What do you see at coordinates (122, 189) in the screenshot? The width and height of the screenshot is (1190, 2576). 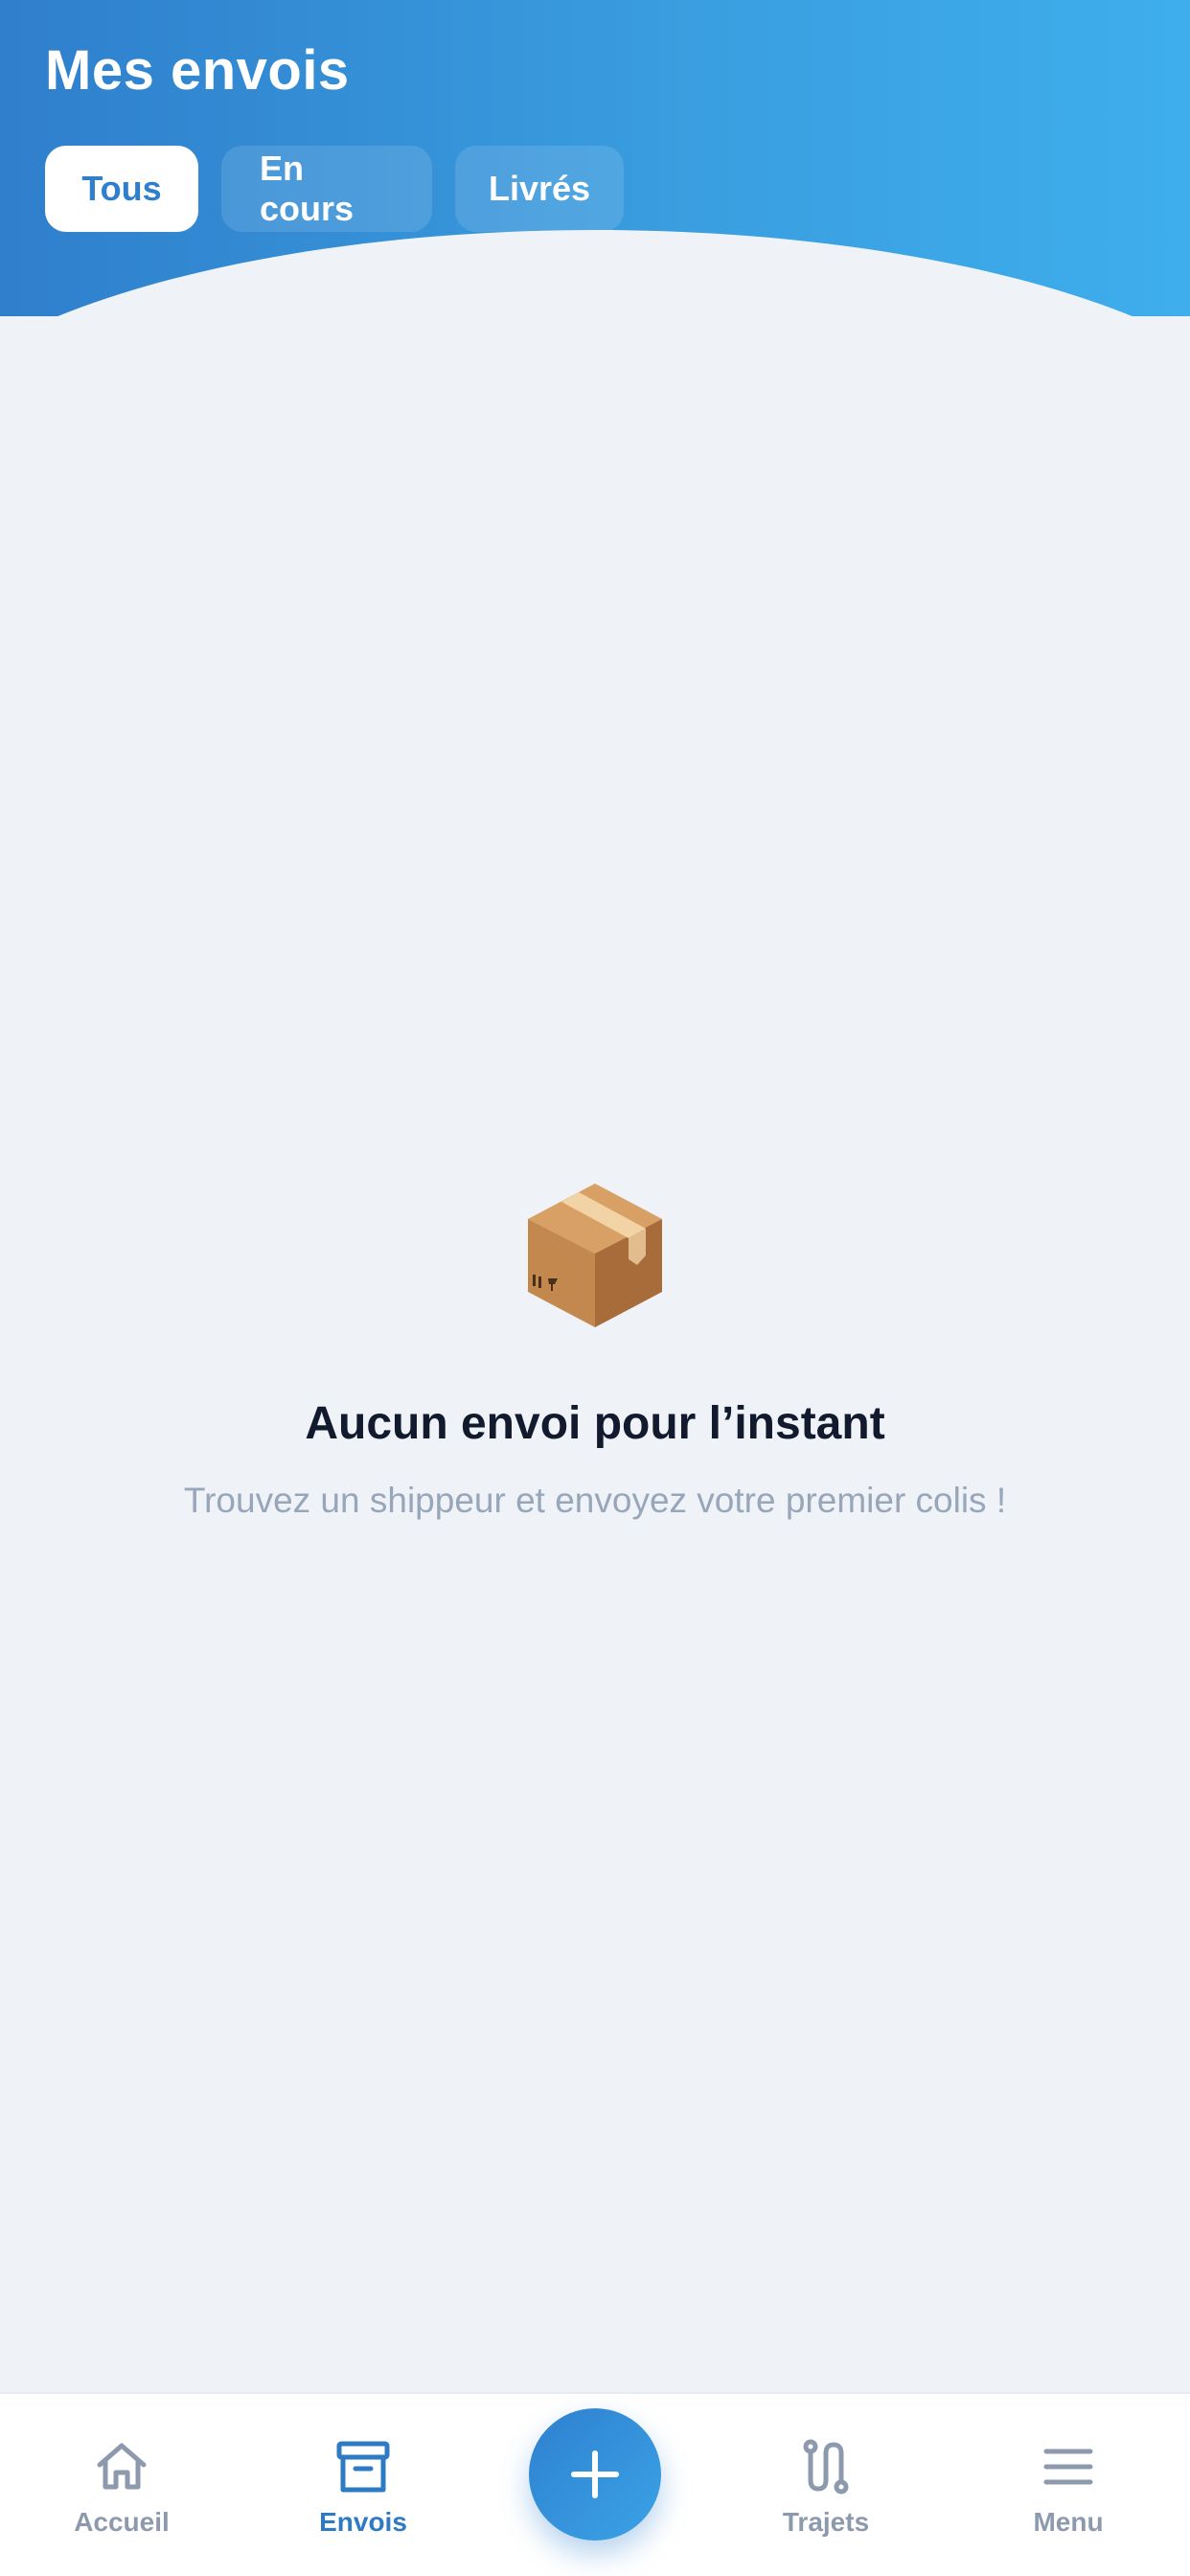 I see `tab-all: Tous` at bounding box center [122, 189].